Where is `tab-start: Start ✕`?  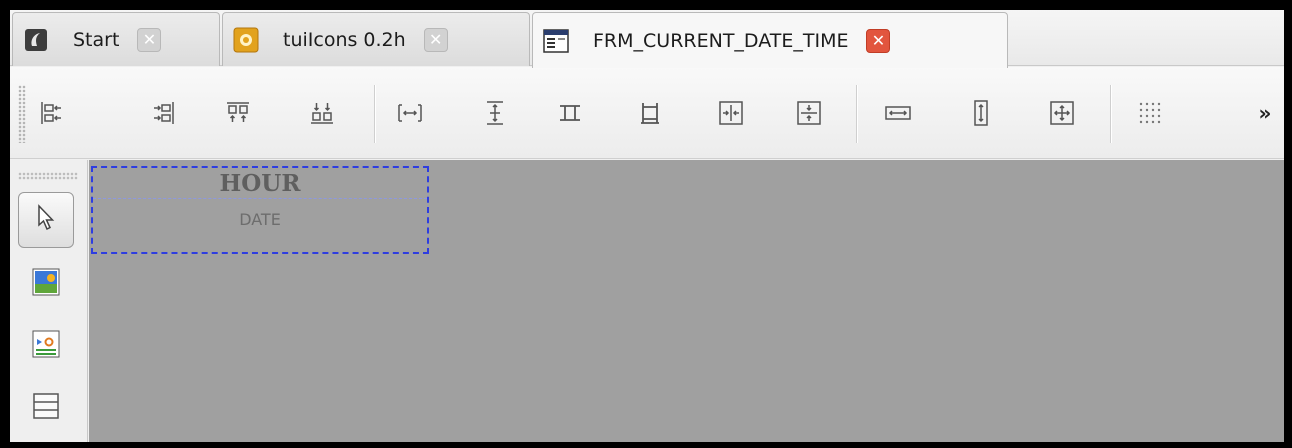 tab-start: Start ✕ is located at coordinates (116, 39).